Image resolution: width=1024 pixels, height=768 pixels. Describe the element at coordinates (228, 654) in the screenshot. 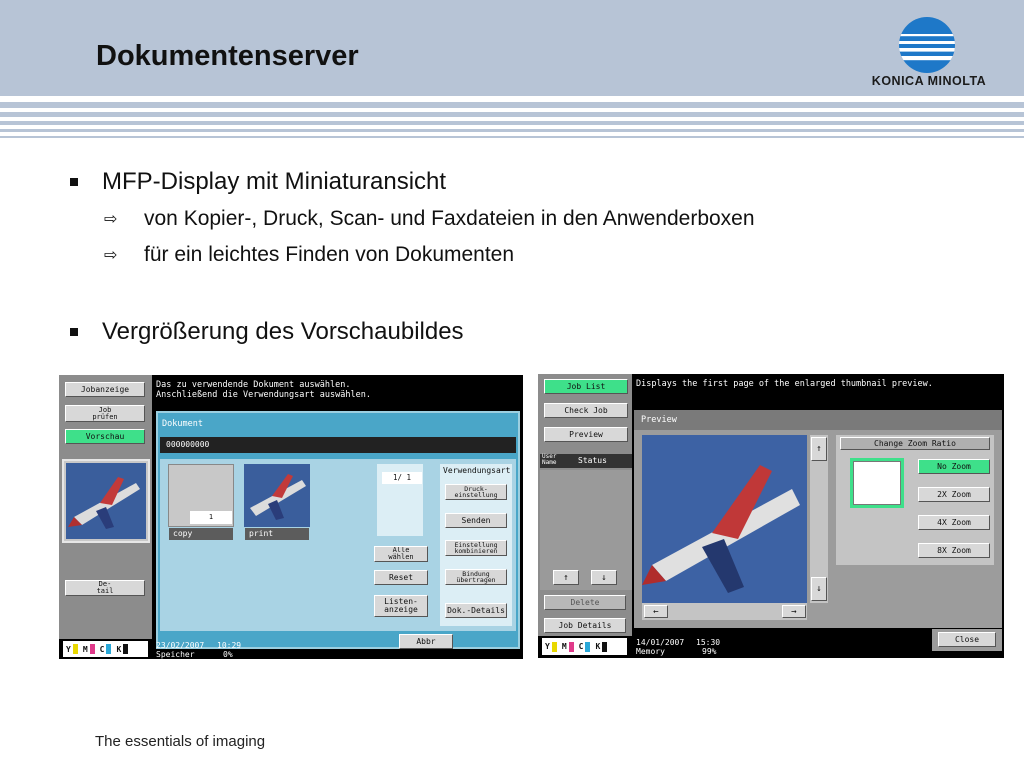

I see `memory-value: 0%` at that location.